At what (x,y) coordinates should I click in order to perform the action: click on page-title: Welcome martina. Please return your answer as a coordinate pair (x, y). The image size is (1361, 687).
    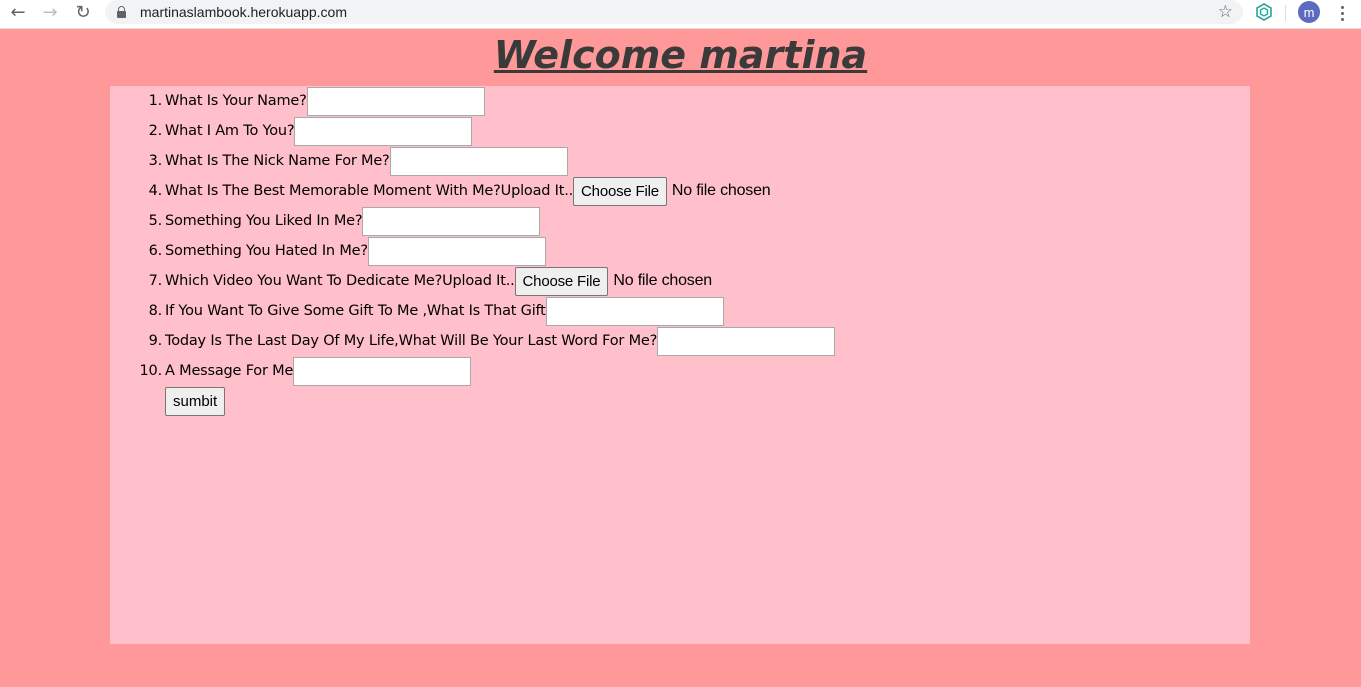
    Looking at the image, I should click on (680, 55).